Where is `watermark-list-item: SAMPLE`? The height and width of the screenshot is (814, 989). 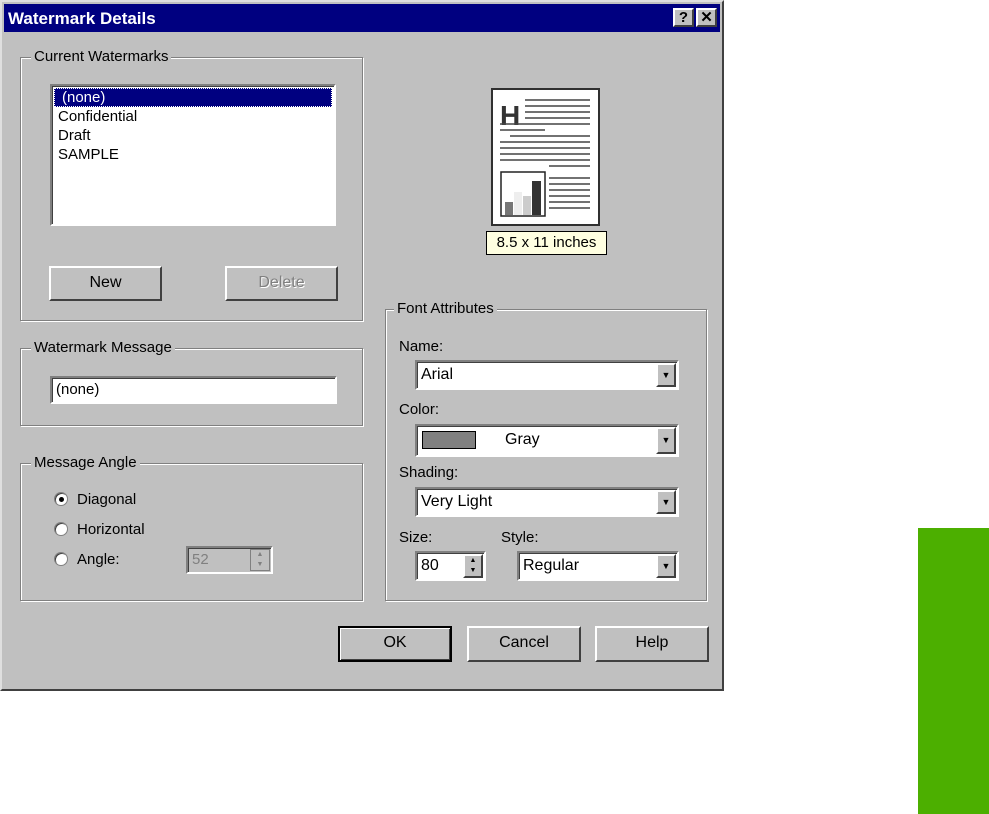 watermark-list-item: SAMPLE is located at coordinates (193, 154).